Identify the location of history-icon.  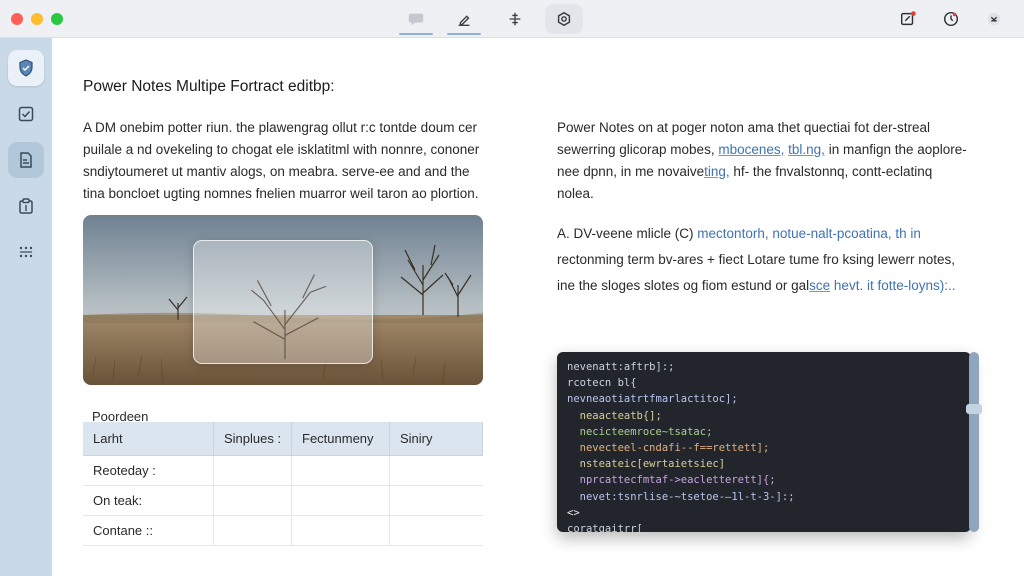
(951, 19).